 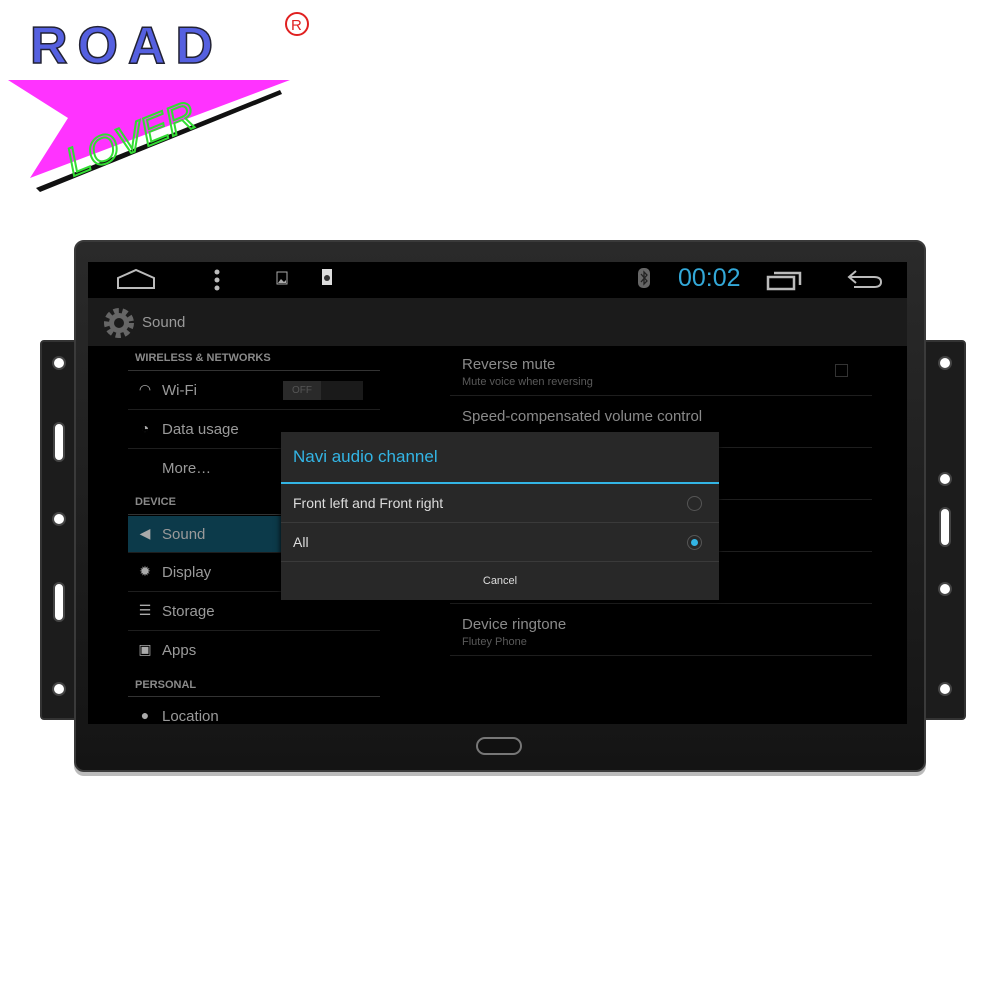 What do you see at coordinates (164, 322) in the screenshot?
I see `action-bar-title: Sound` at bounding box center [164, 322].